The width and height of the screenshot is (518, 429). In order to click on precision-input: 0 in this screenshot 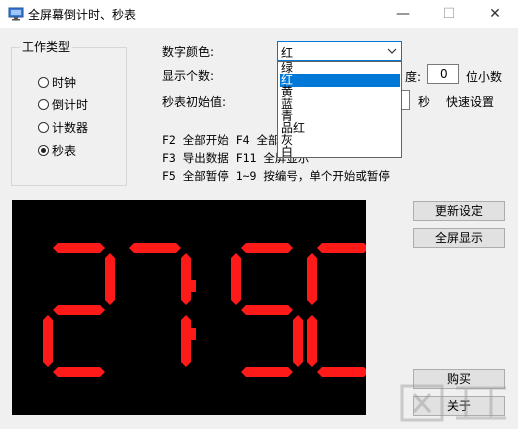, I will do `click(443, 74)`.